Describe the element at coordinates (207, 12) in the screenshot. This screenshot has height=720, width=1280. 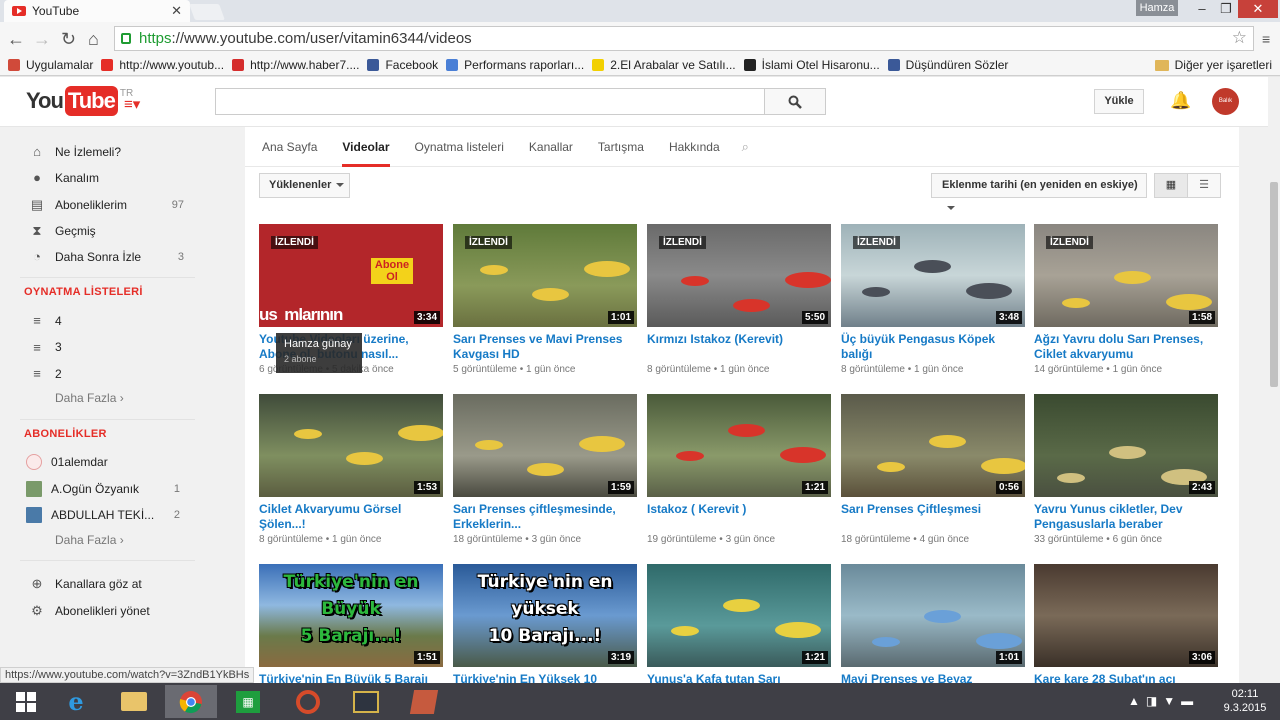
I see `new-tab-button` at that location.